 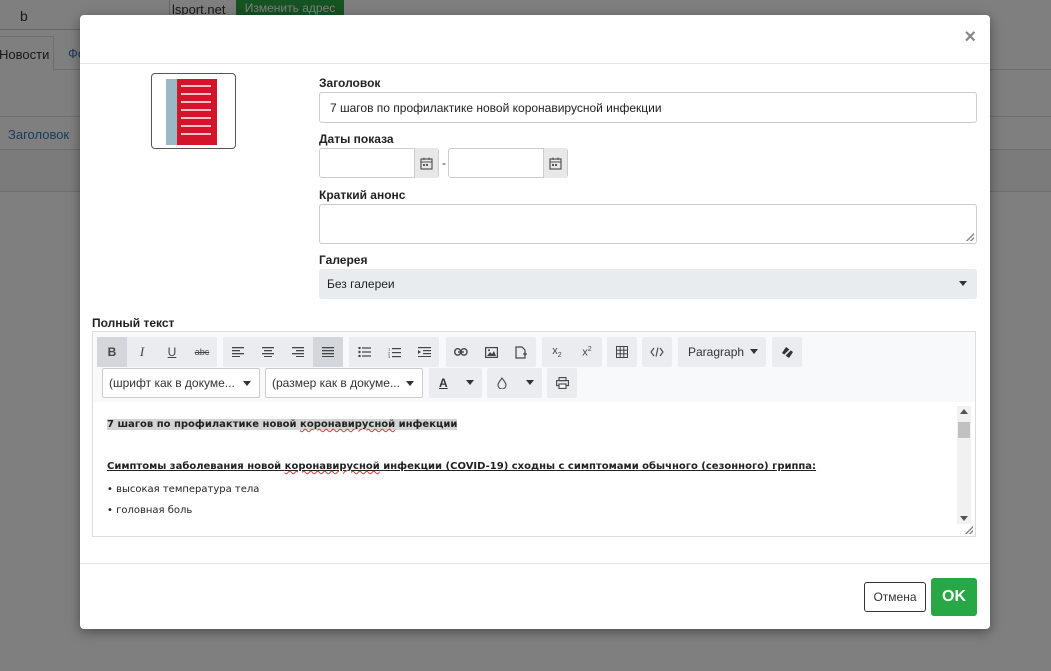 I want to click on numbered-list-icon: 123, so click(x=394, y=352).